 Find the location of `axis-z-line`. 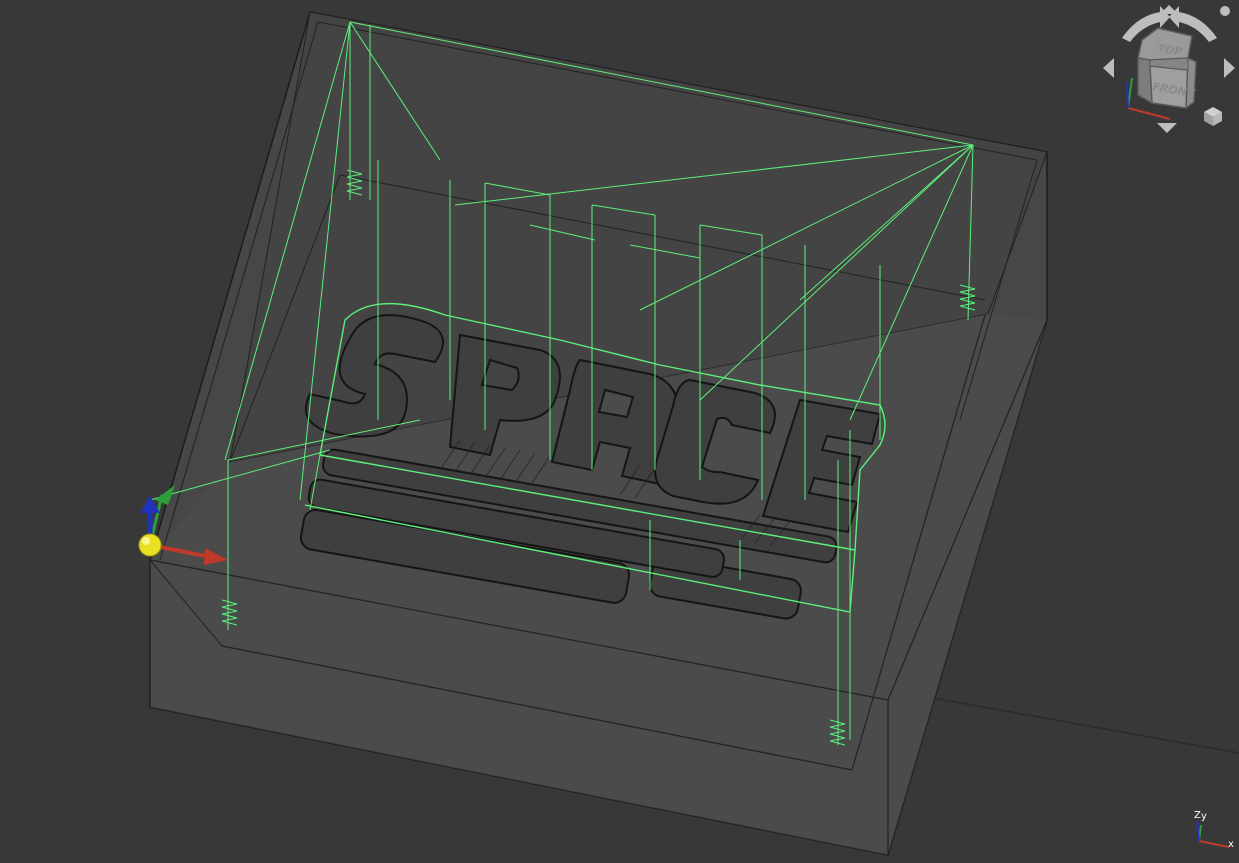

axis-z-line is located at coordinates (1198, 831).